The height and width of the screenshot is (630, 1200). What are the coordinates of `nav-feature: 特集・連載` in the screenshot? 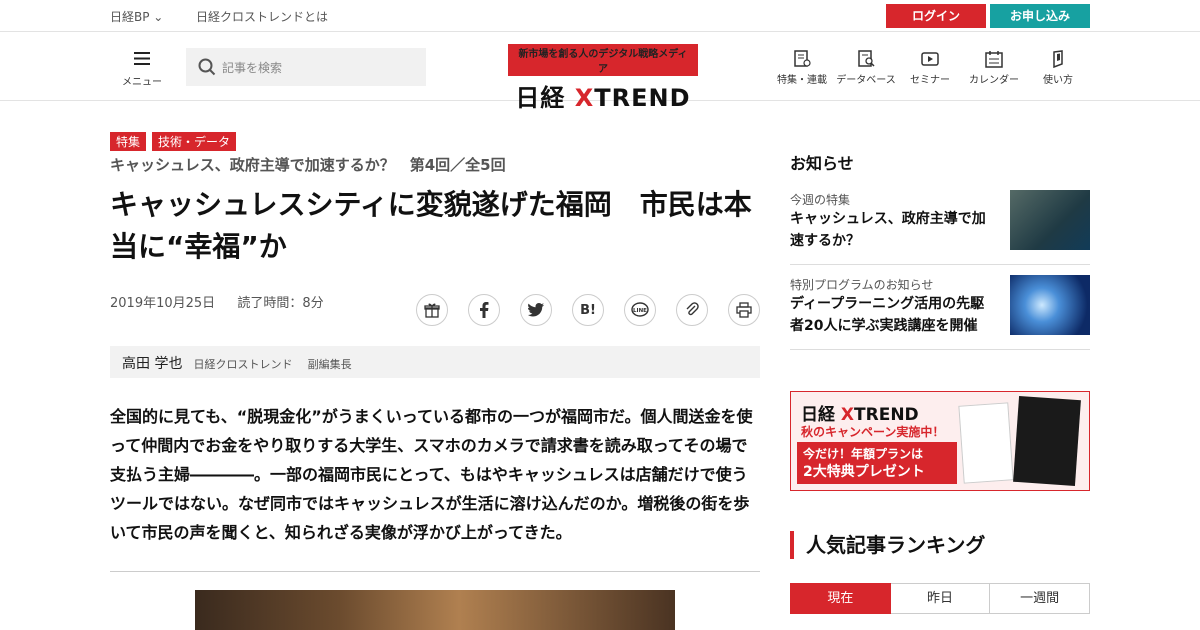 It's located at (802, 68).